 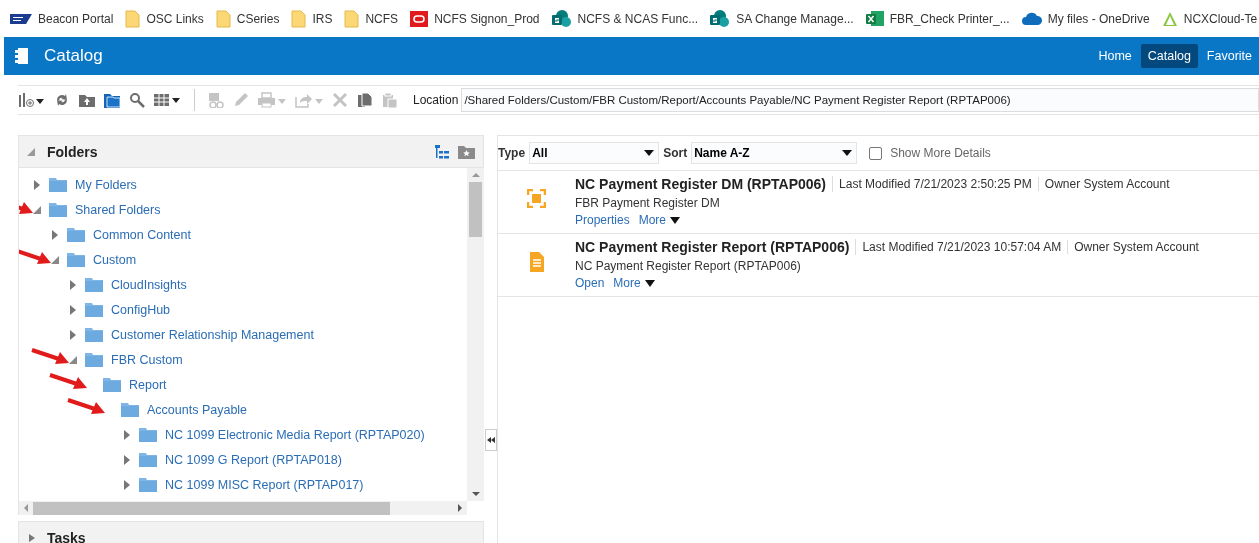 What do you see at coordinates (648, 203) in the screenshot?
I see `item-description: FBR Payment Register DM` at bounding box center [648, 203].